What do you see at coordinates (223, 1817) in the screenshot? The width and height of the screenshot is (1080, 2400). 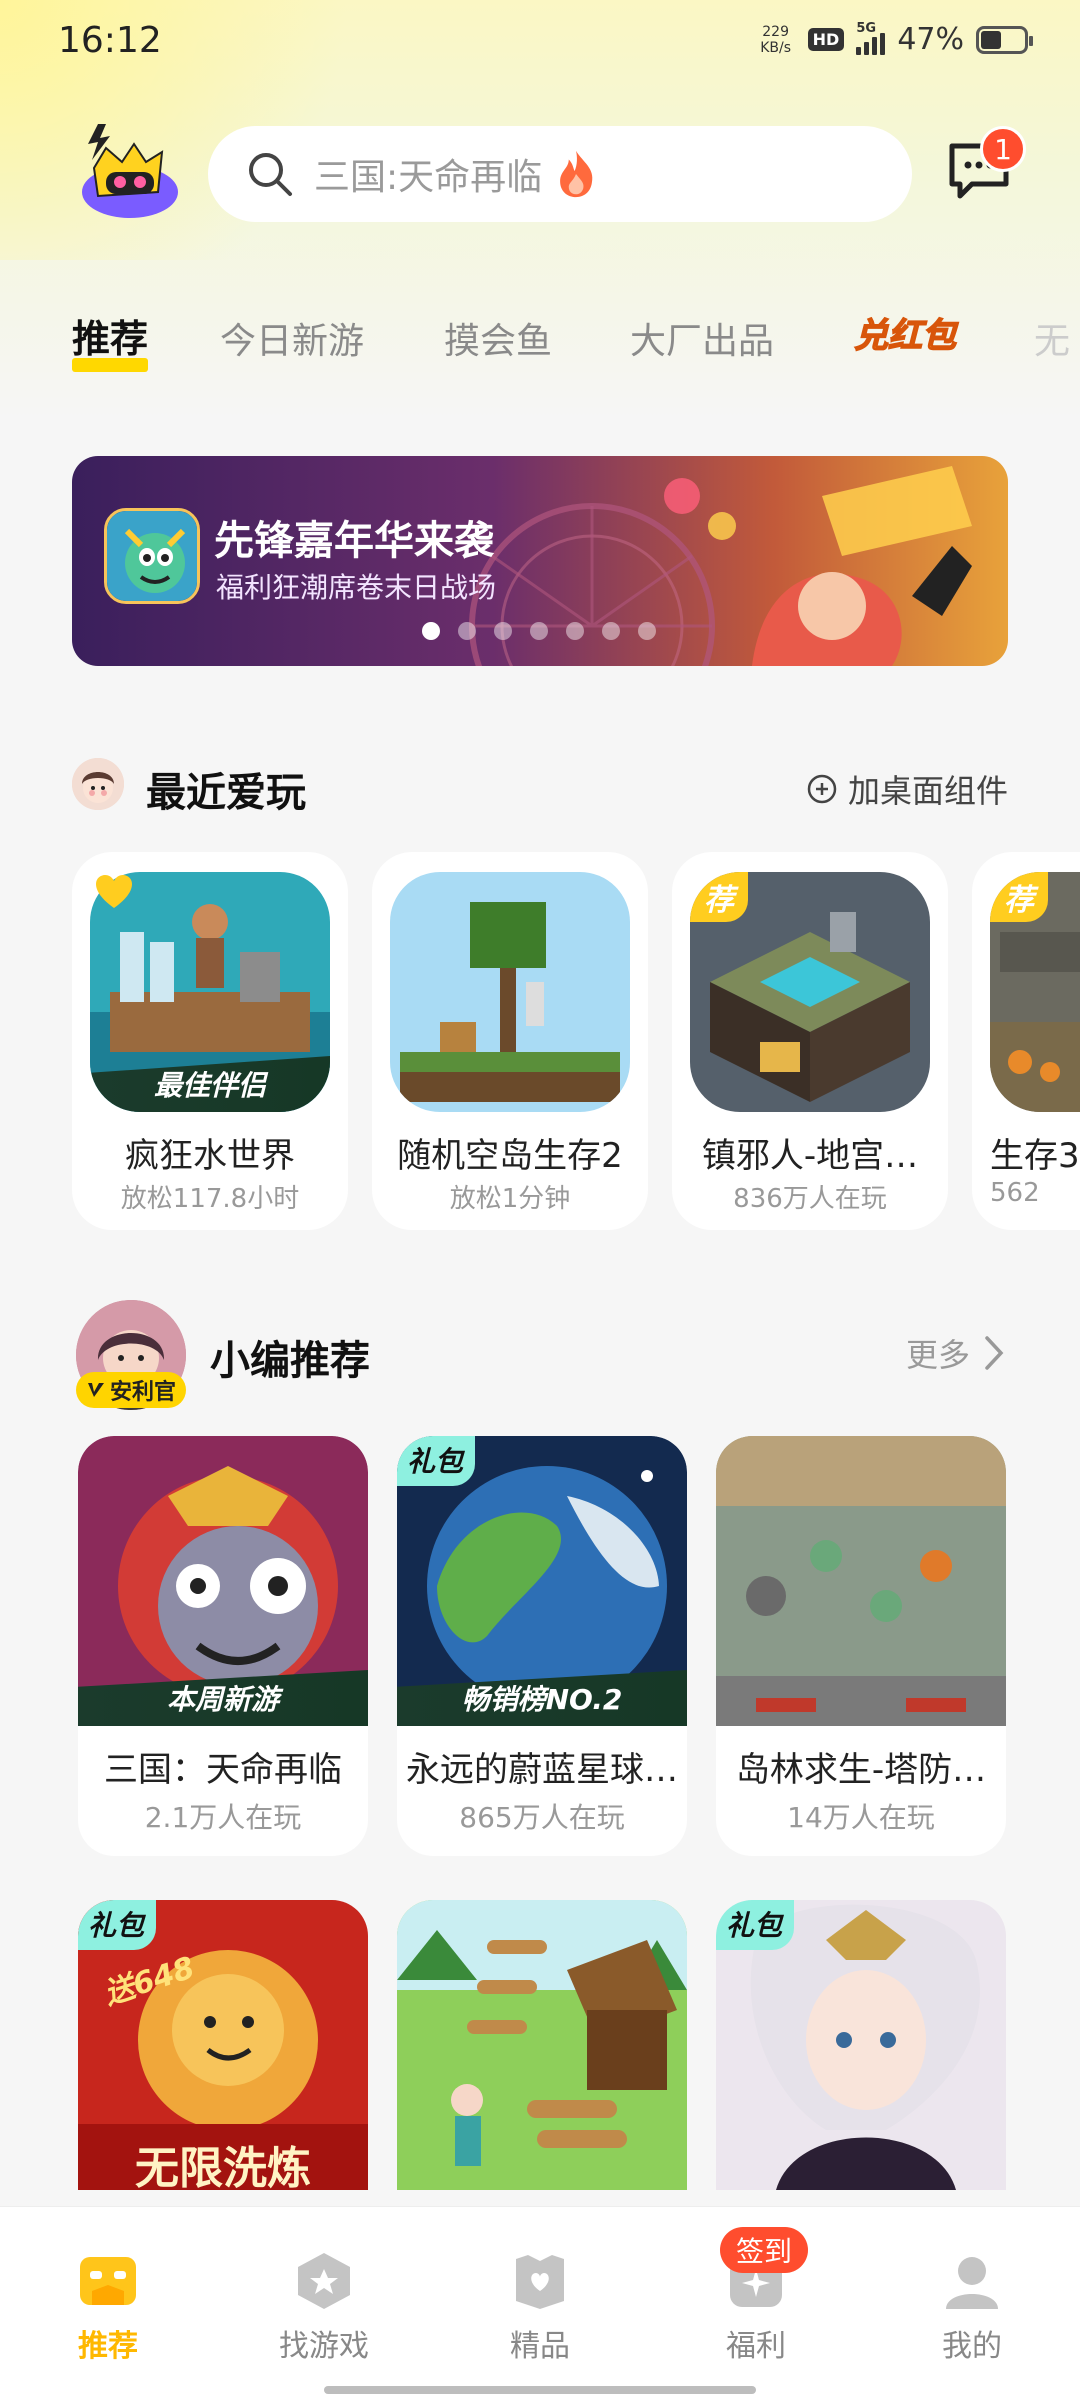 I see `game-players: 2.1万人在玩` at bounding box center [223, 1817].